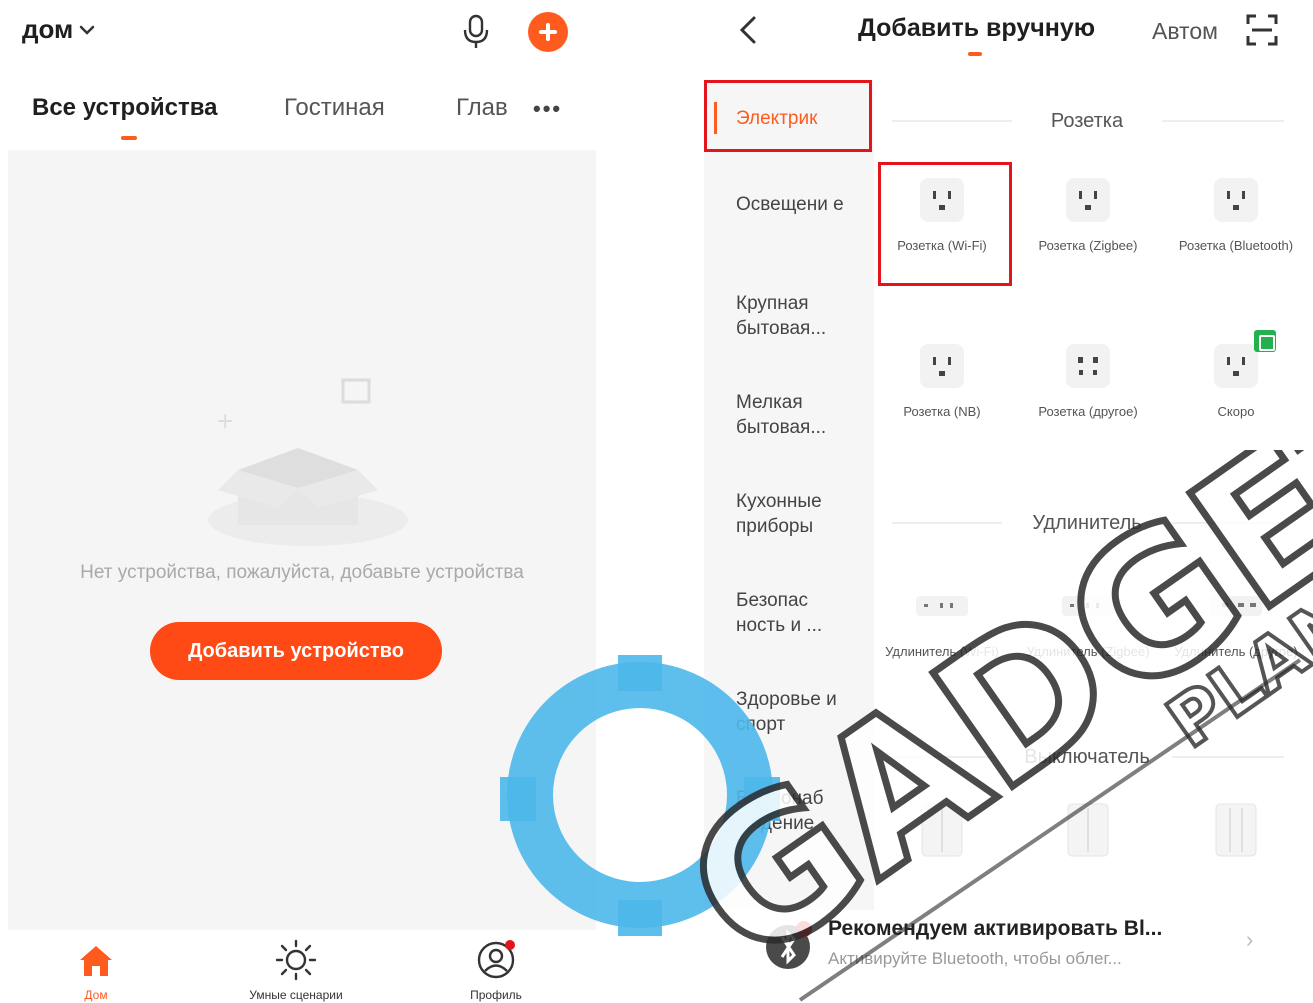  Describe the element at coordinates (1236, 651) in the screenshot. I see `device-name: Удлинитель (другое)` at that location.